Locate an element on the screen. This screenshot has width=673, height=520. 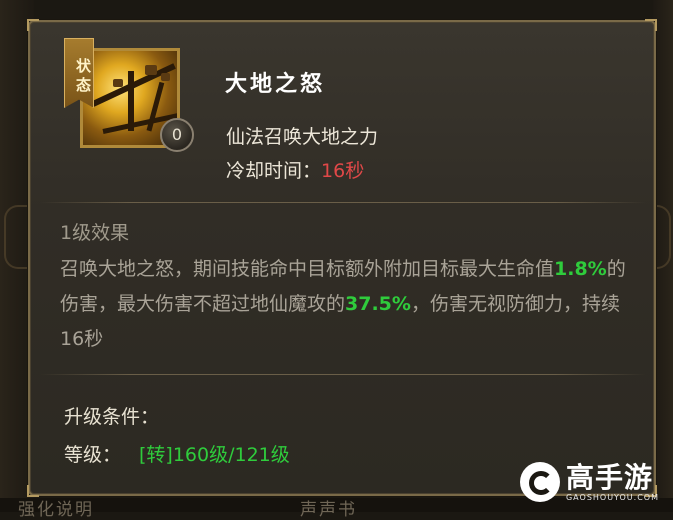
watermark-domain: GAOSHOUYOU.COM is located at coordinates (612, 497).